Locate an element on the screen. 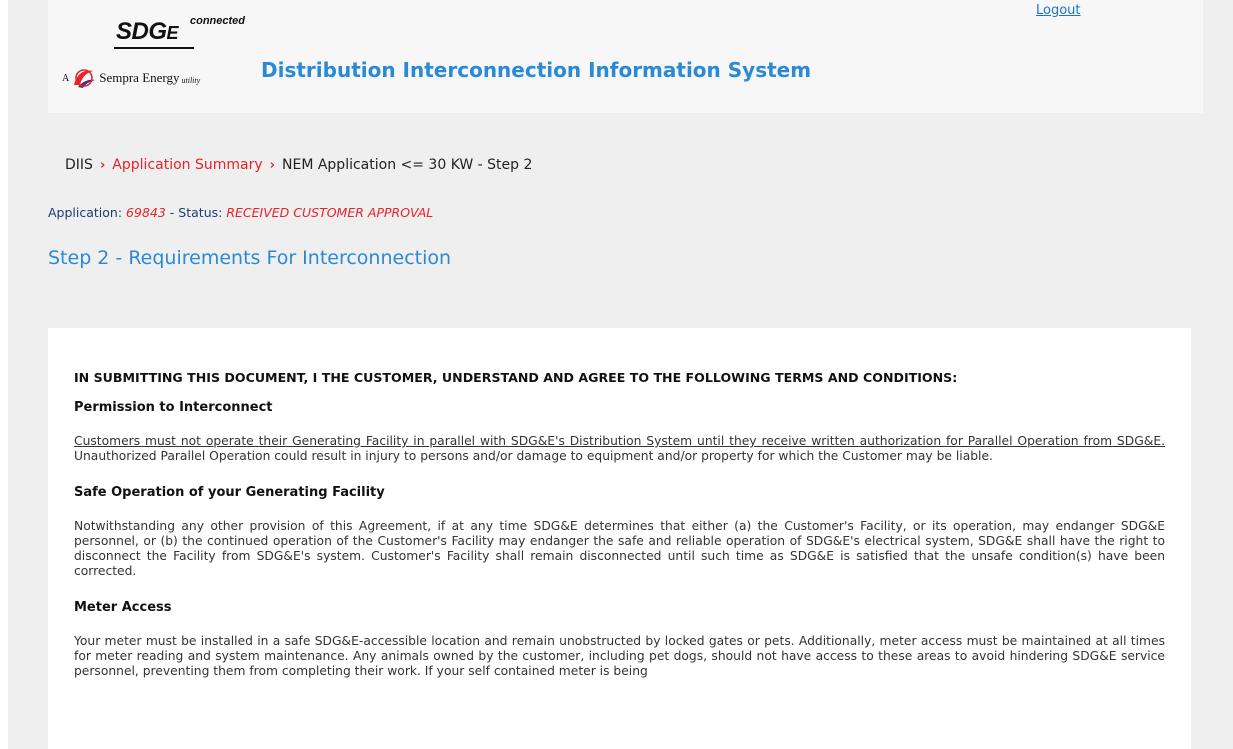 The width and height of the screenshot is (1233, 749). section-title-meter-access: Meter Access is located at coordinates (123, 607).